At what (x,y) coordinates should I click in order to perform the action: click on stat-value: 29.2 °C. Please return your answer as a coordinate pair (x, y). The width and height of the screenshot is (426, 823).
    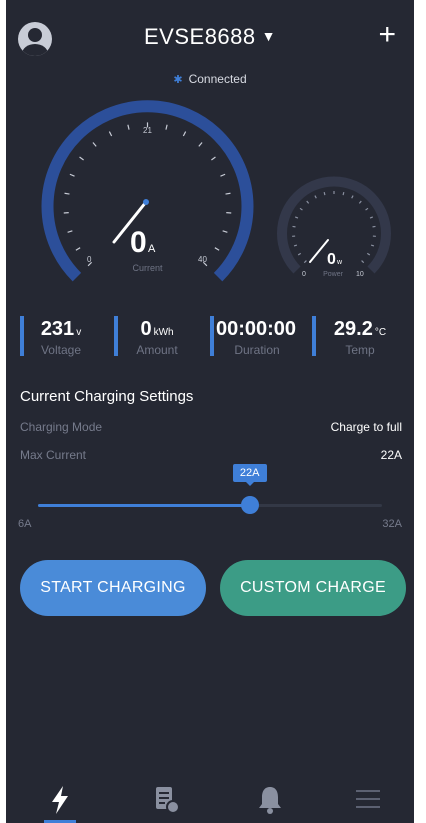
    Looking at the image, I should click on (360, 329).